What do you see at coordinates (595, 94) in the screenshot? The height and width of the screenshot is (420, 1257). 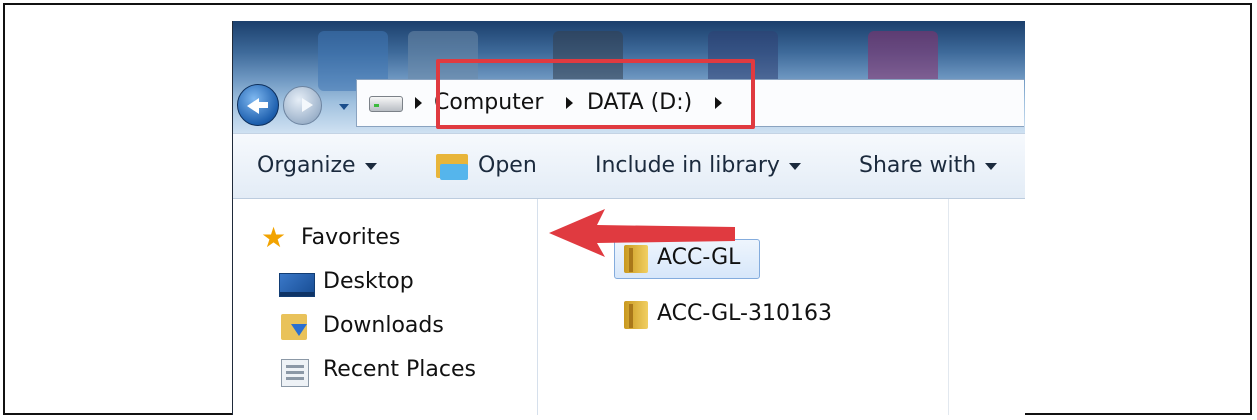 I see `address-highlight-box` at bounding box center [595, 94].